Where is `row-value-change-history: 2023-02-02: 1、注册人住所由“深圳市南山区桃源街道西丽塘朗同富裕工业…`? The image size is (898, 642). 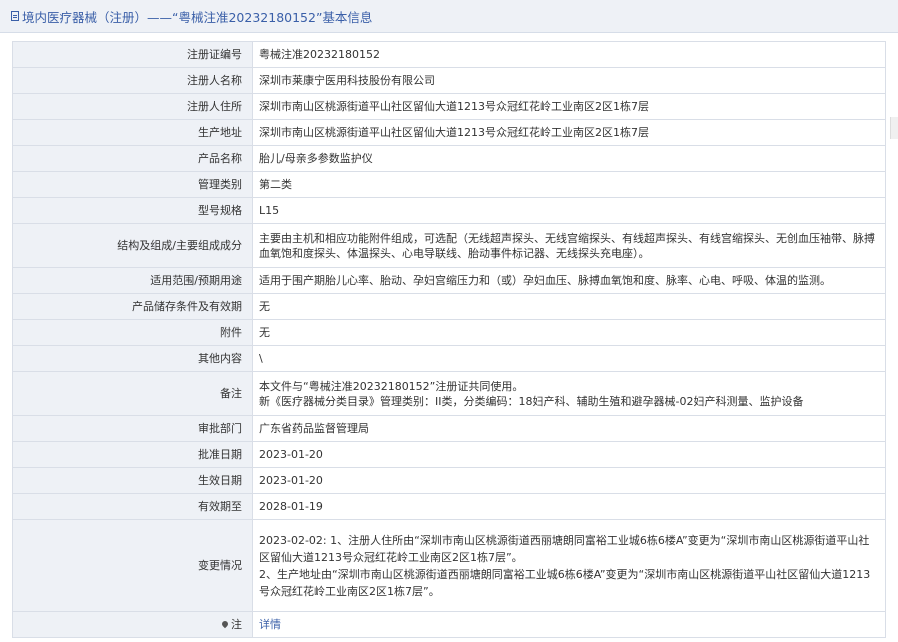 row-value-change-history: 2023-02-02: 1、注册人住所由“深圳市南山区桃源街道西丽塘朗同富裕工业… is located at coordinates (569, 565).